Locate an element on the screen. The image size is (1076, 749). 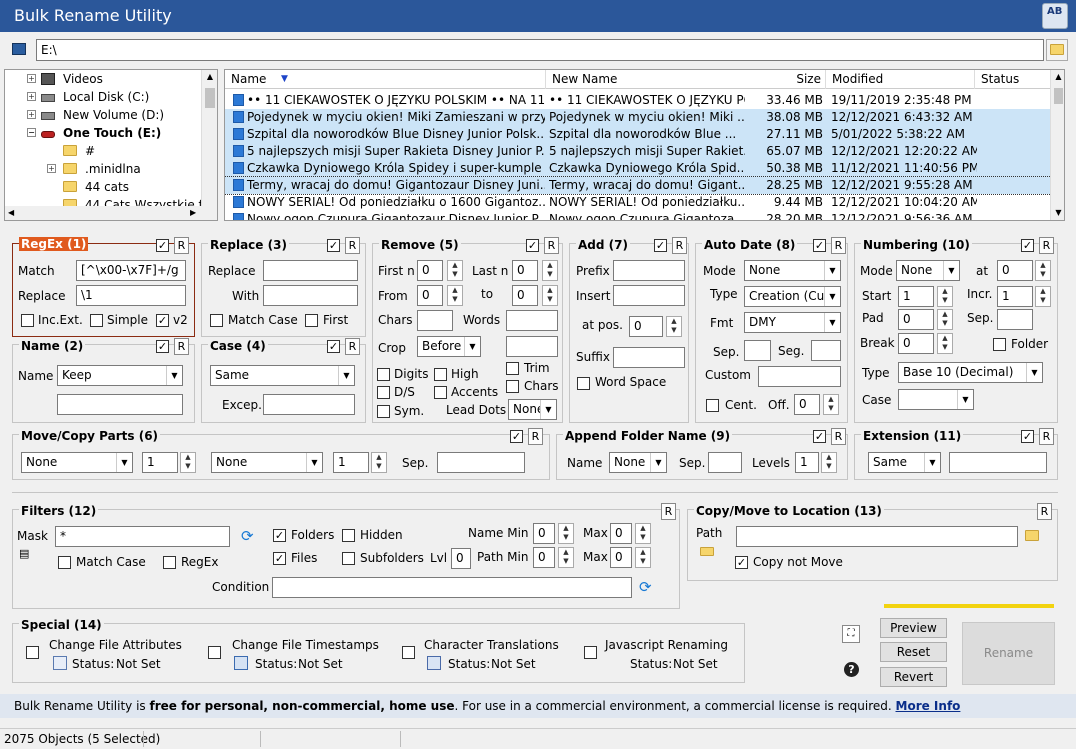
numbering-break-input: 0 is located at coordinates (916, 343).